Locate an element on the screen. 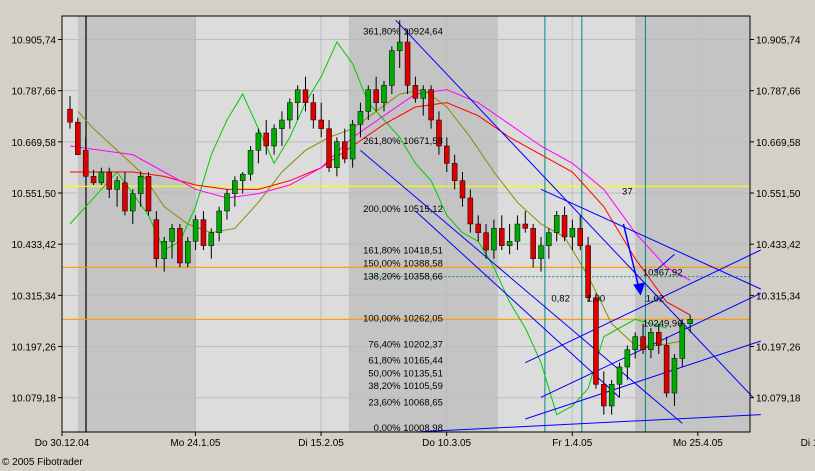 The height and width of the screenshot is (471, 815). ytick-left-label-1: 10.787,66 is located at coordinates (34, 92).